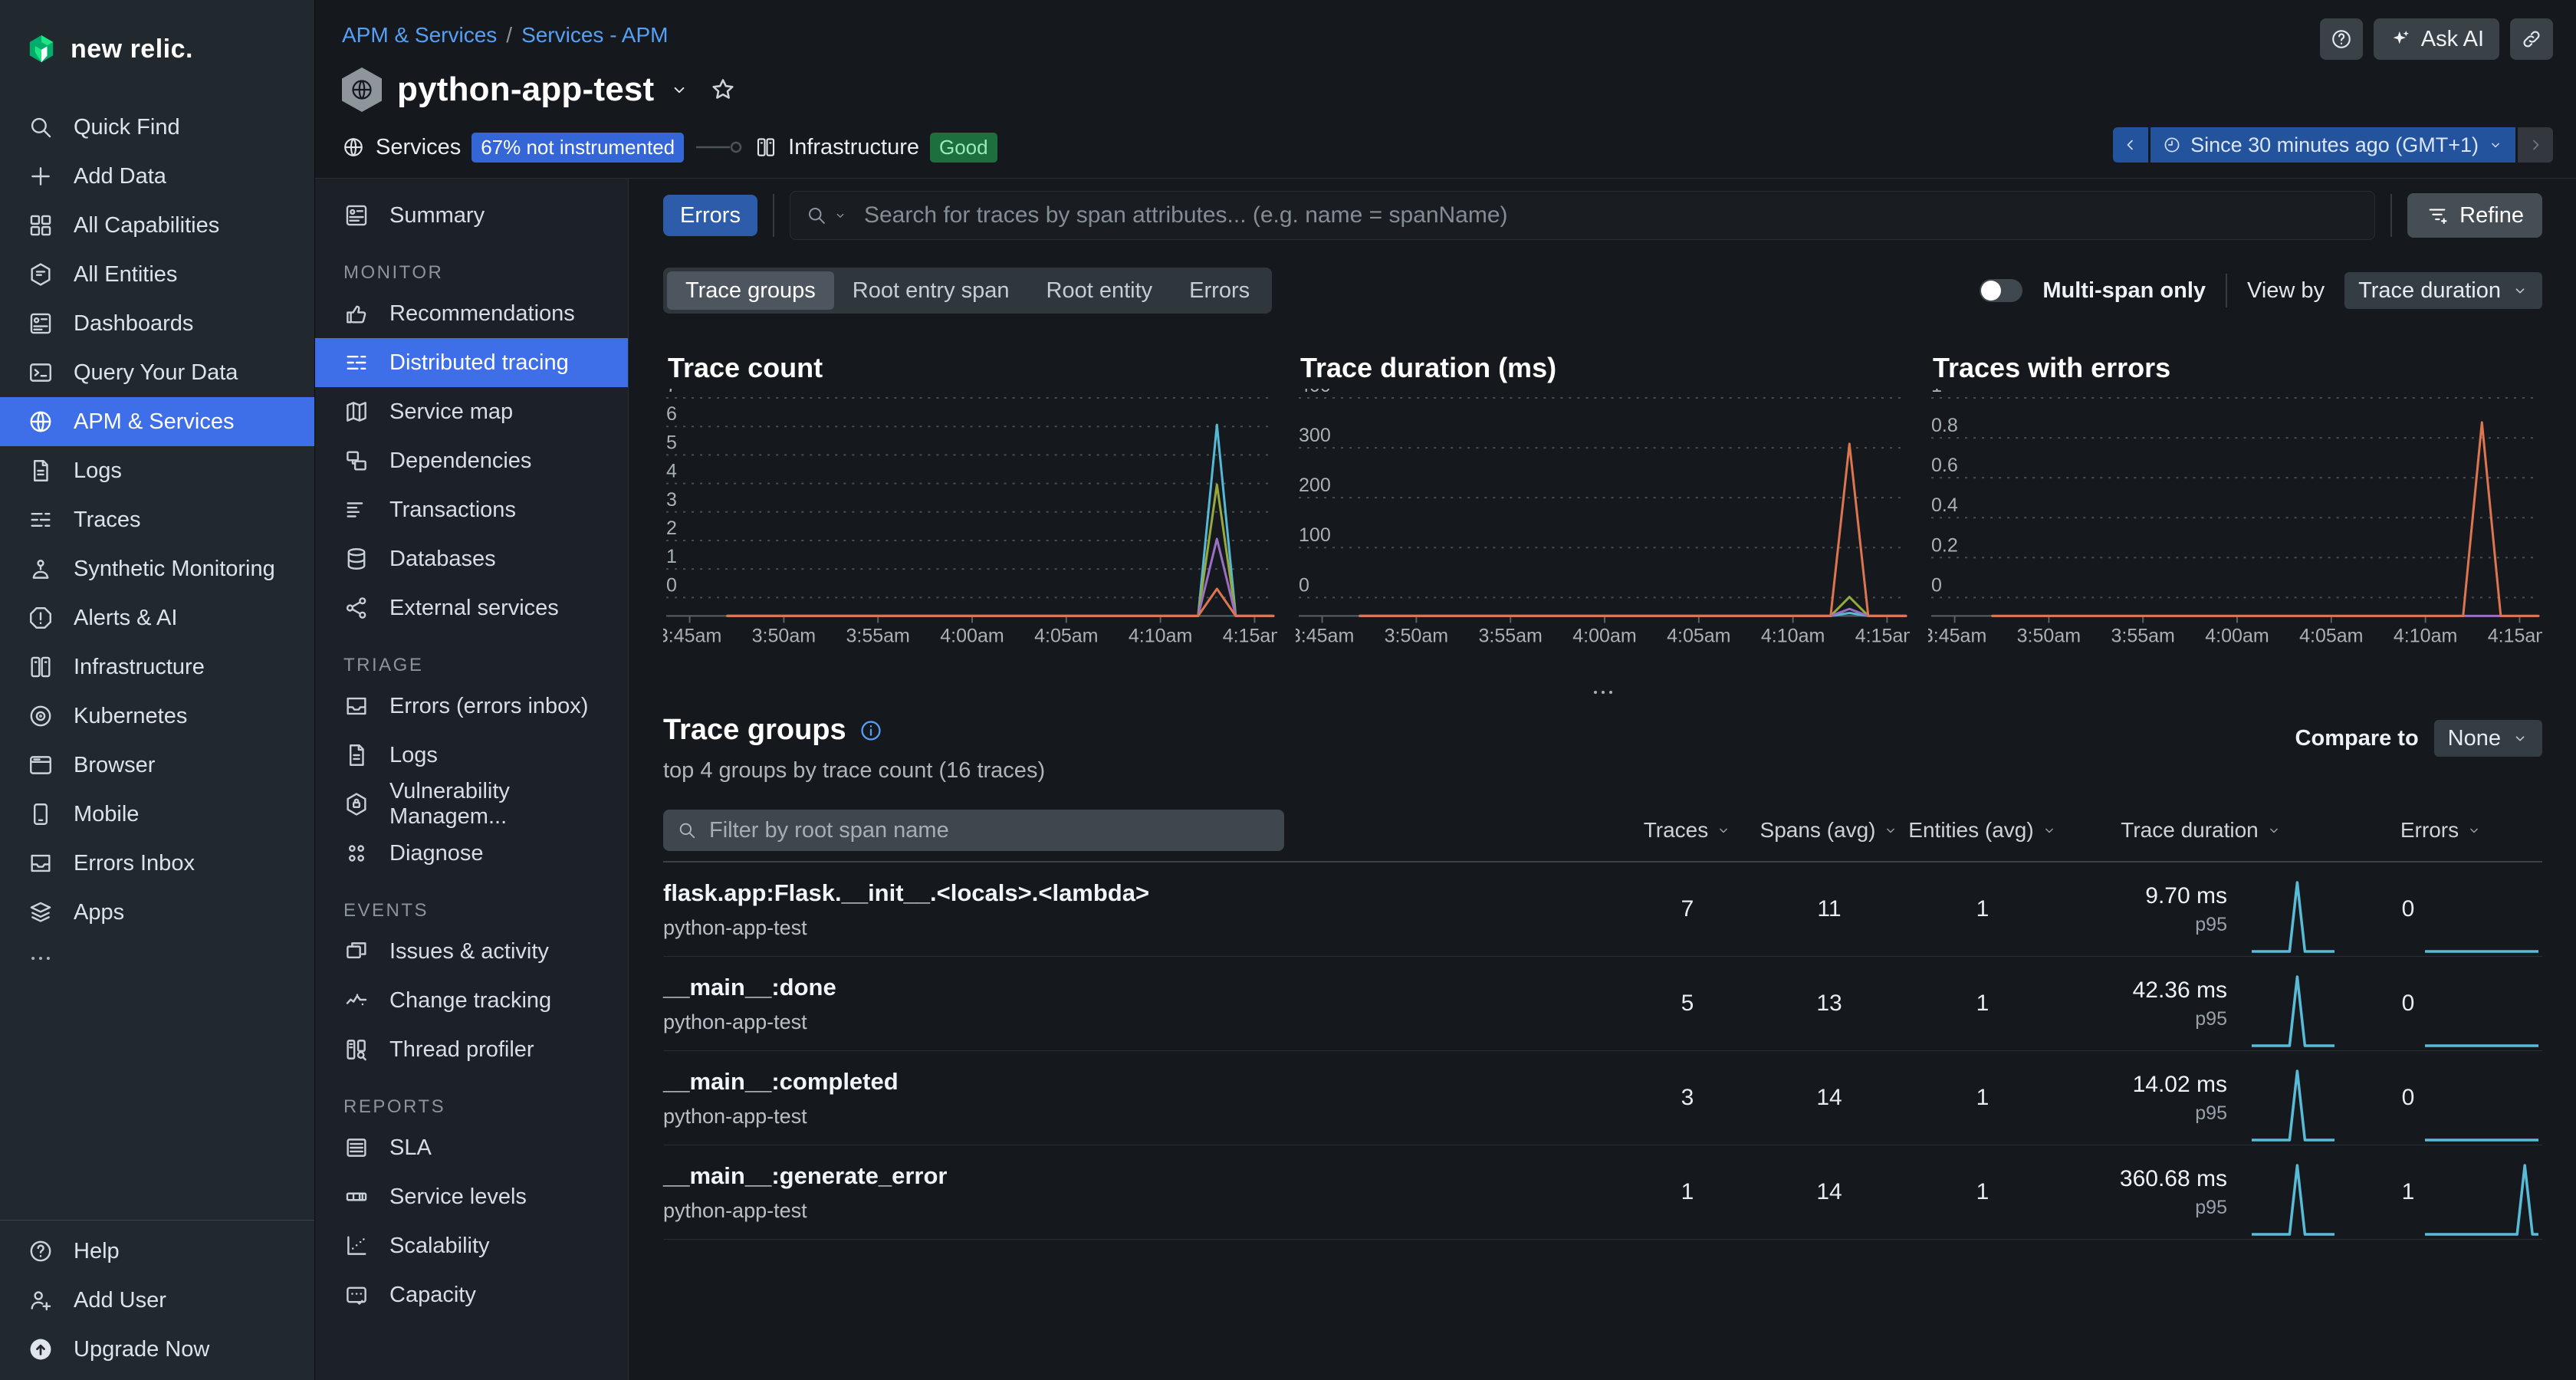  I want to click on svg-text: 3, so click(672, 500).